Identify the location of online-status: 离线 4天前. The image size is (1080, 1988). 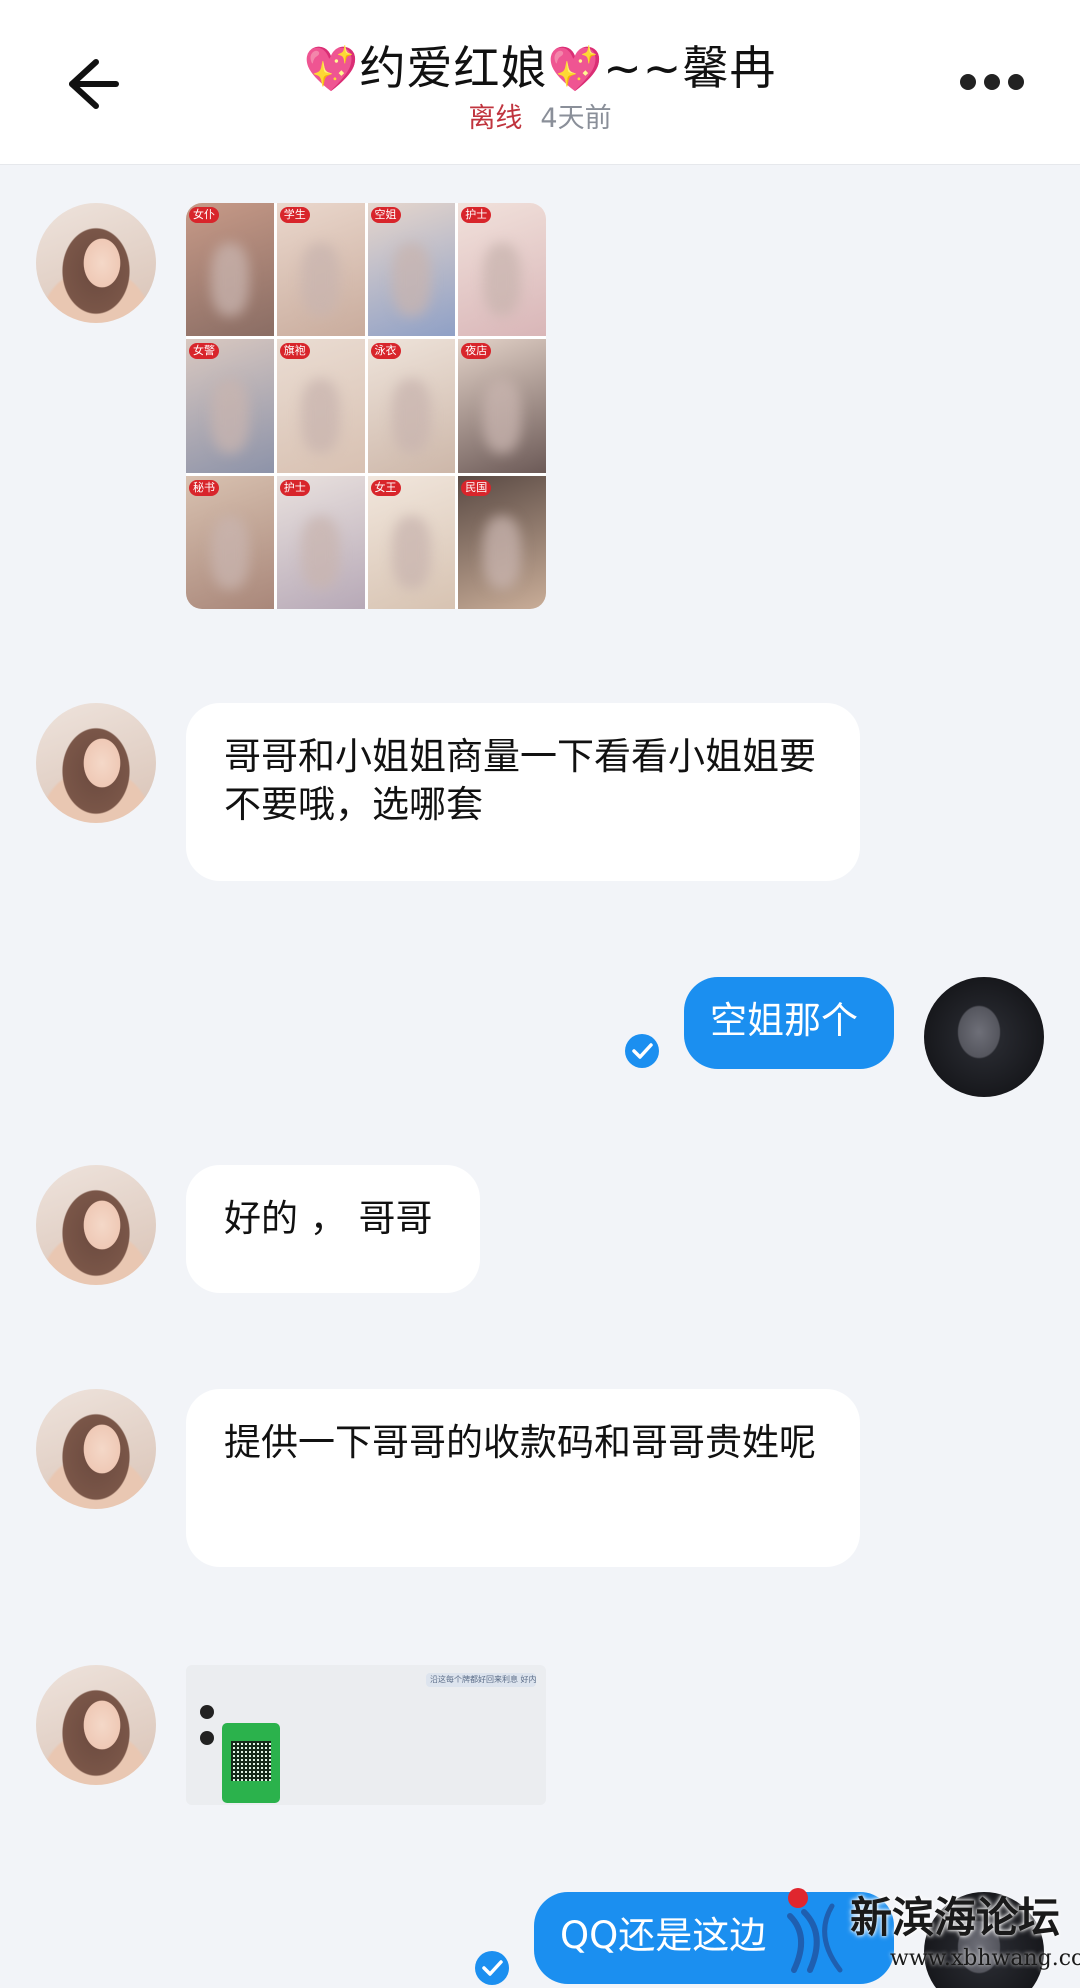
(540, 115).